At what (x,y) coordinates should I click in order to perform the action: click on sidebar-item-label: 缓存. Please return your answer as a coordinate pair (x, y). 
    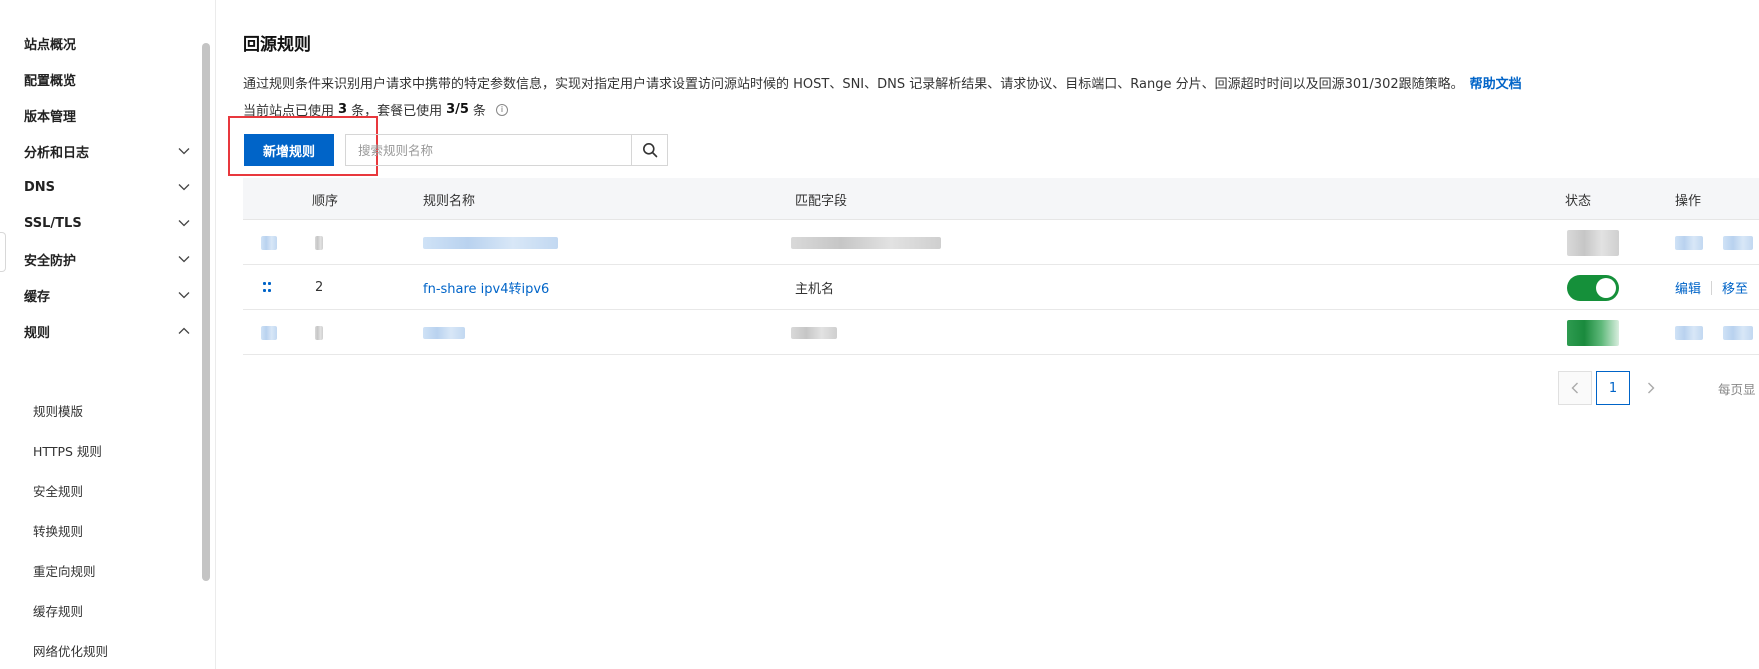
    Looking at the image, I should click on (37, 297).